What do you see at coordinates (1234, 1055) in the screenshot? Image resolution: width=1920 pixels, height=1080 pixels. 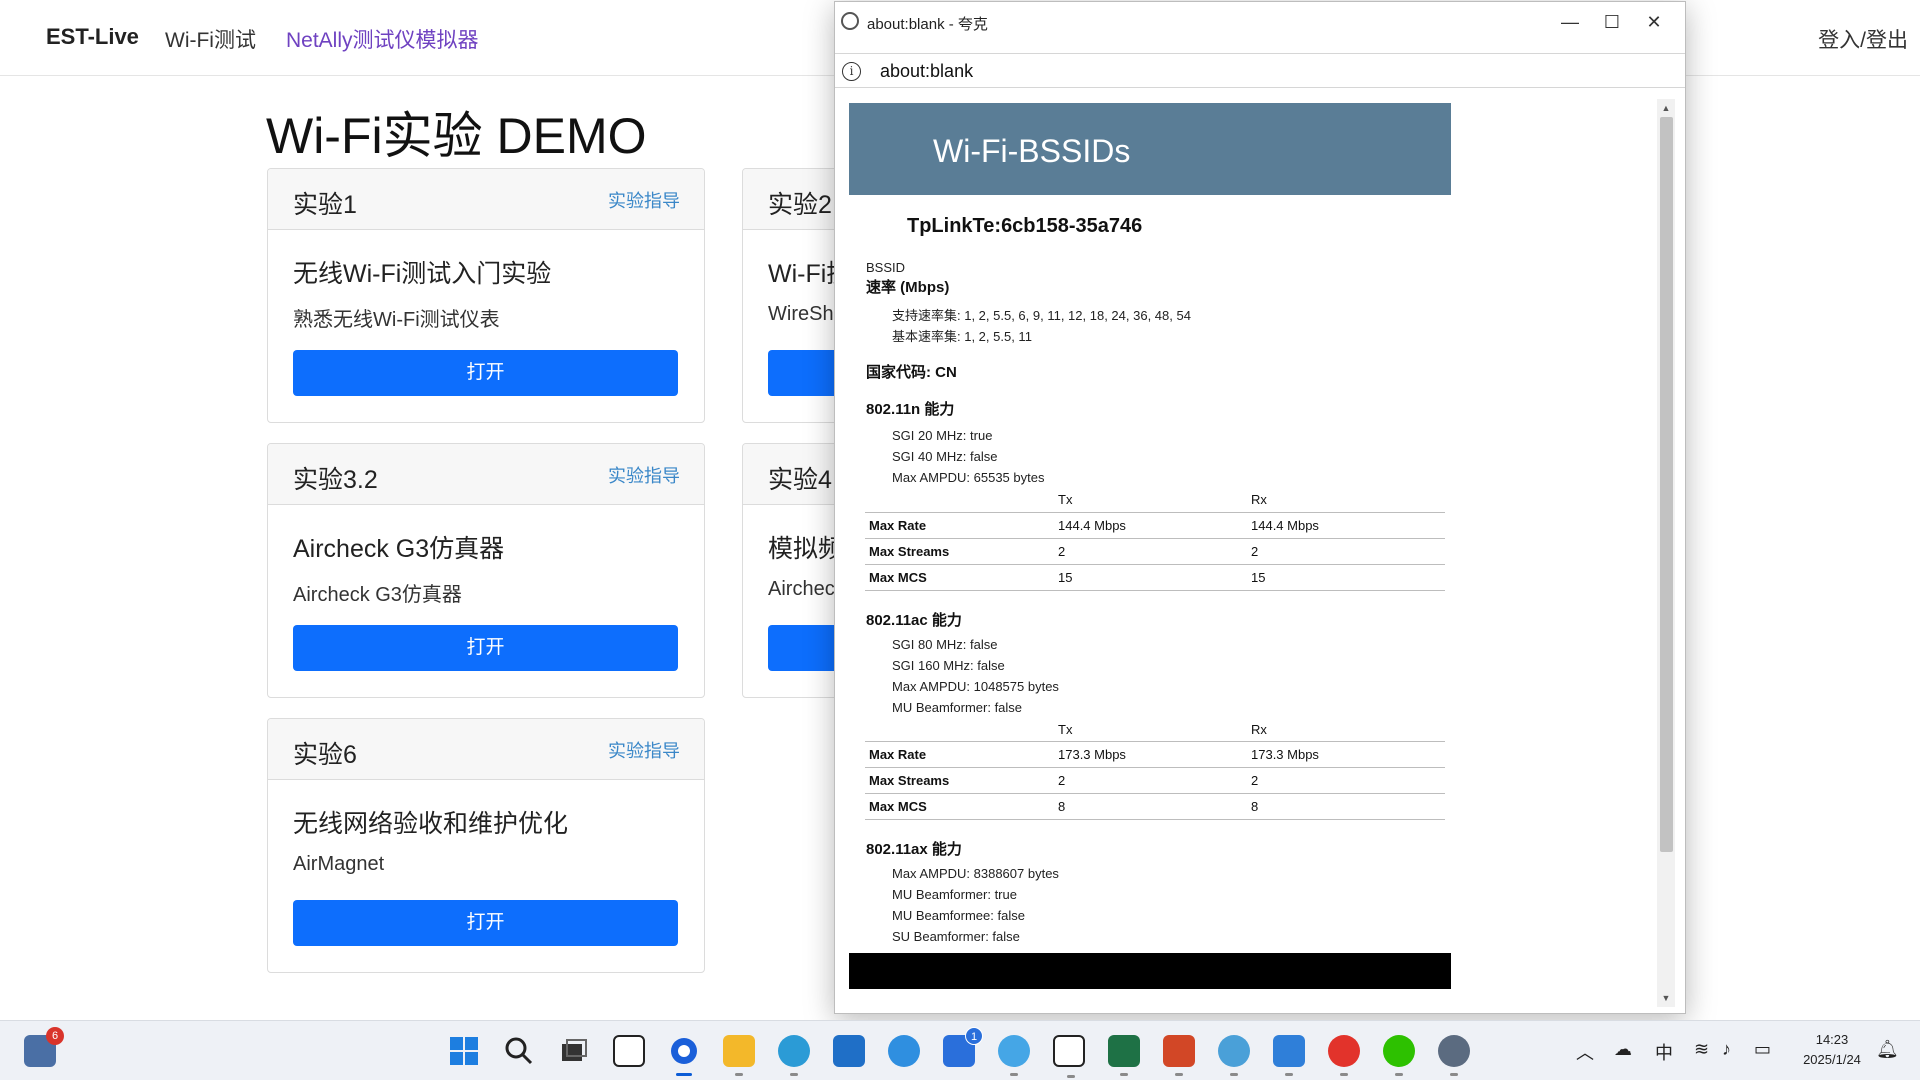 I see `network-tool-icon` at bounding box center [1234, 1055].